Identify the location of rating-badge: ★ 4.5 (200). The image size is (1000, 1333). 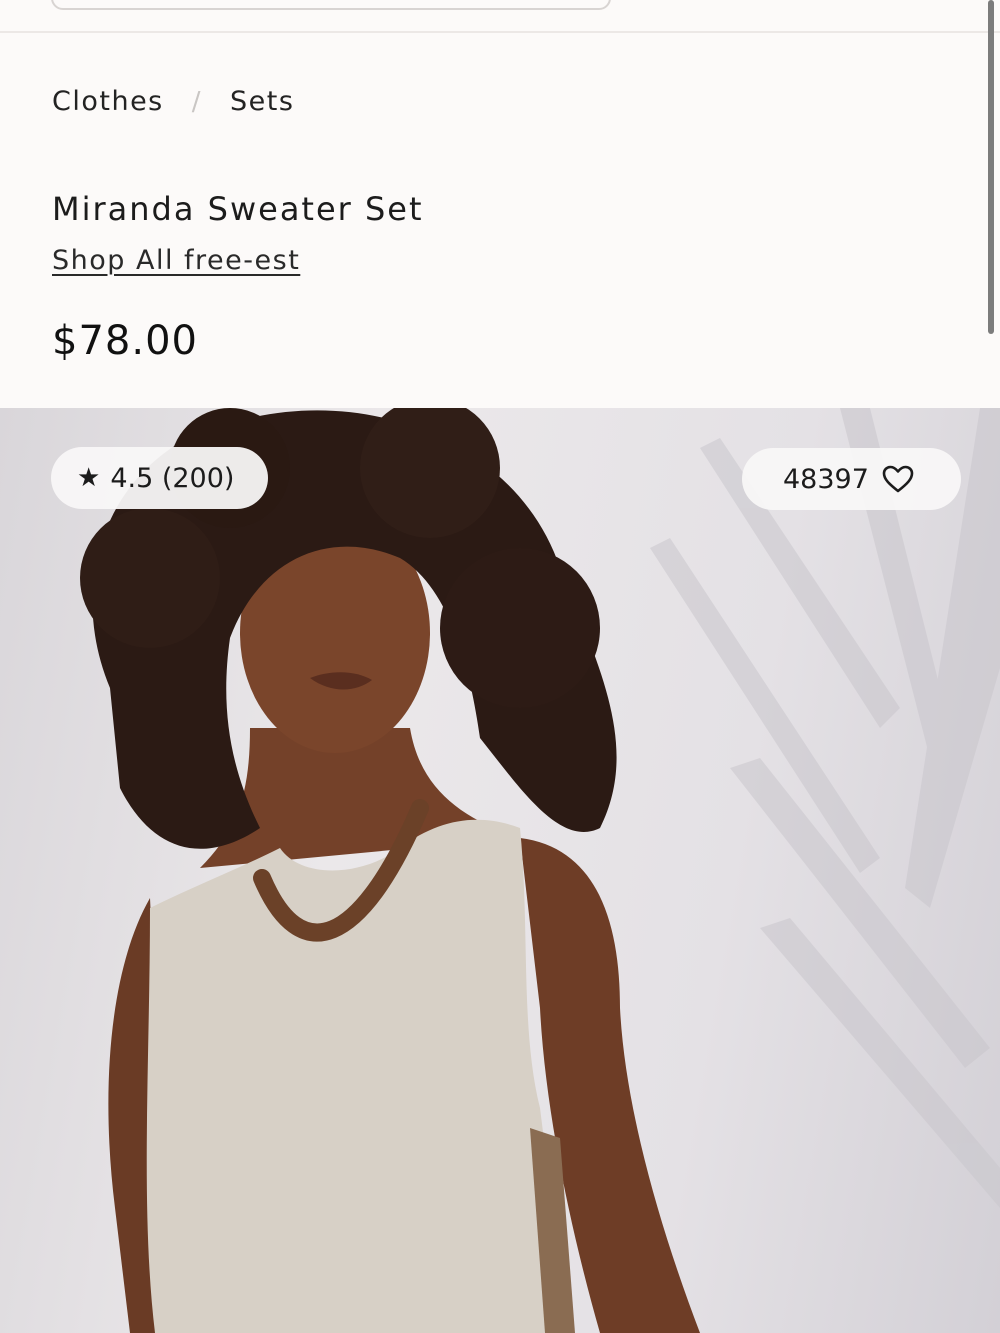
(159, 478).